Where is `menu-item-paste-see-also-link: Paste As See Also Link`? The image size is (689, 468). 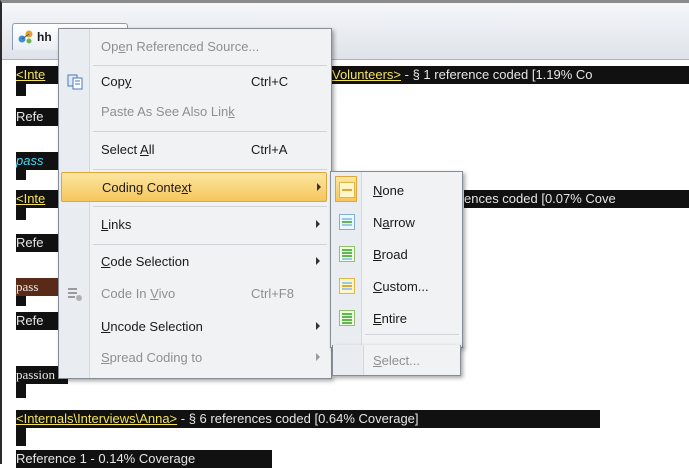 menu-item-paste-see-also-link: Paste As See Also Link is located at coordinates (194, 112).